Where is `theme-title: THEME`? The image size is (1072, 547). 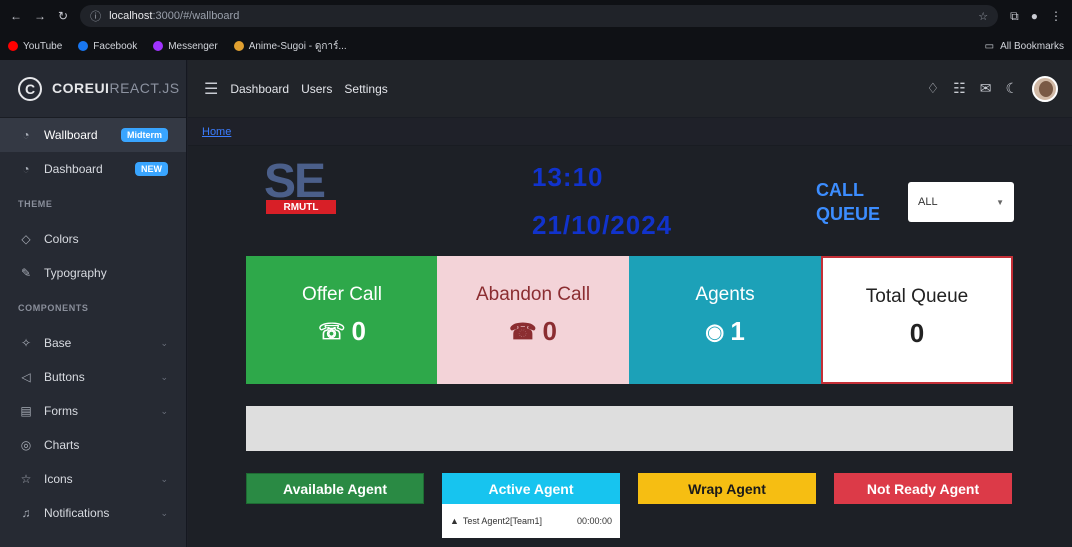
theme-title: THEME is located at coordinates (35, 204).